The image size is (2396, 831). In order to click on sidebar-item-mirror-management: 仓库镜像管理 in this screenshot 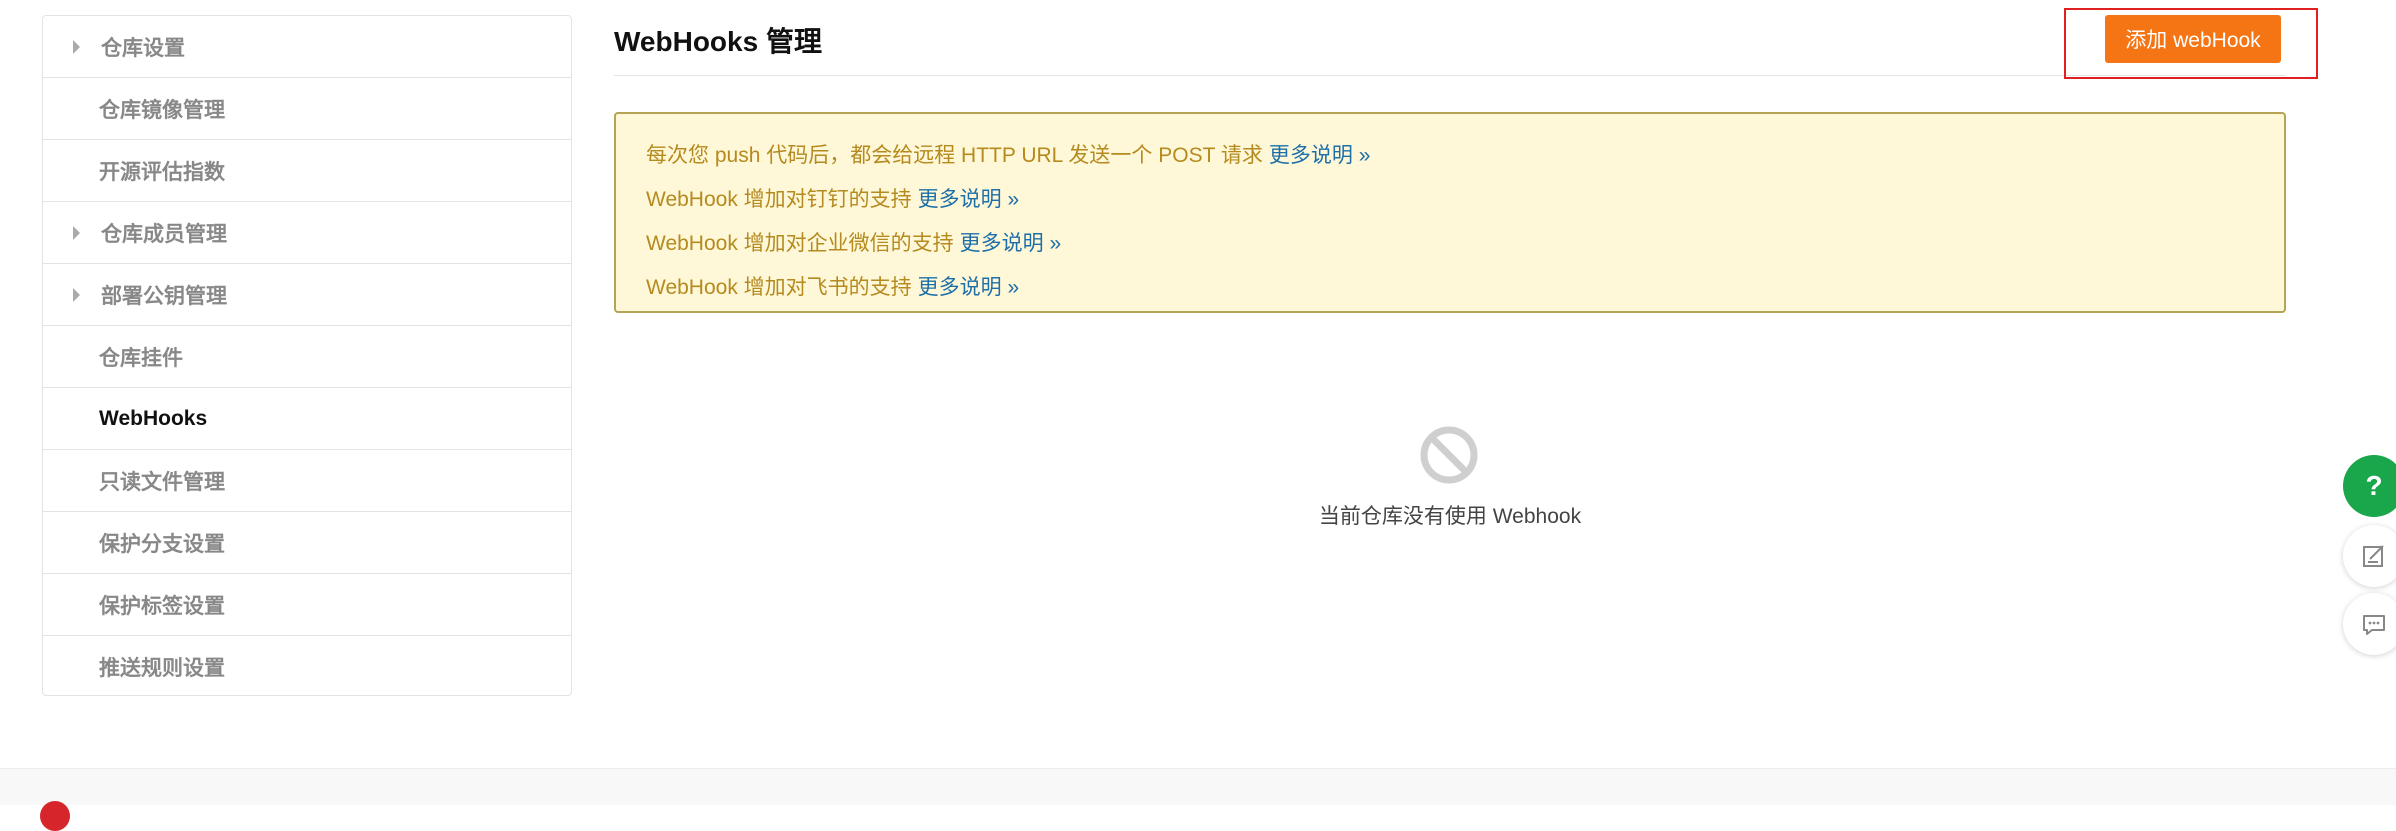, I will do `click(307, 109)`.